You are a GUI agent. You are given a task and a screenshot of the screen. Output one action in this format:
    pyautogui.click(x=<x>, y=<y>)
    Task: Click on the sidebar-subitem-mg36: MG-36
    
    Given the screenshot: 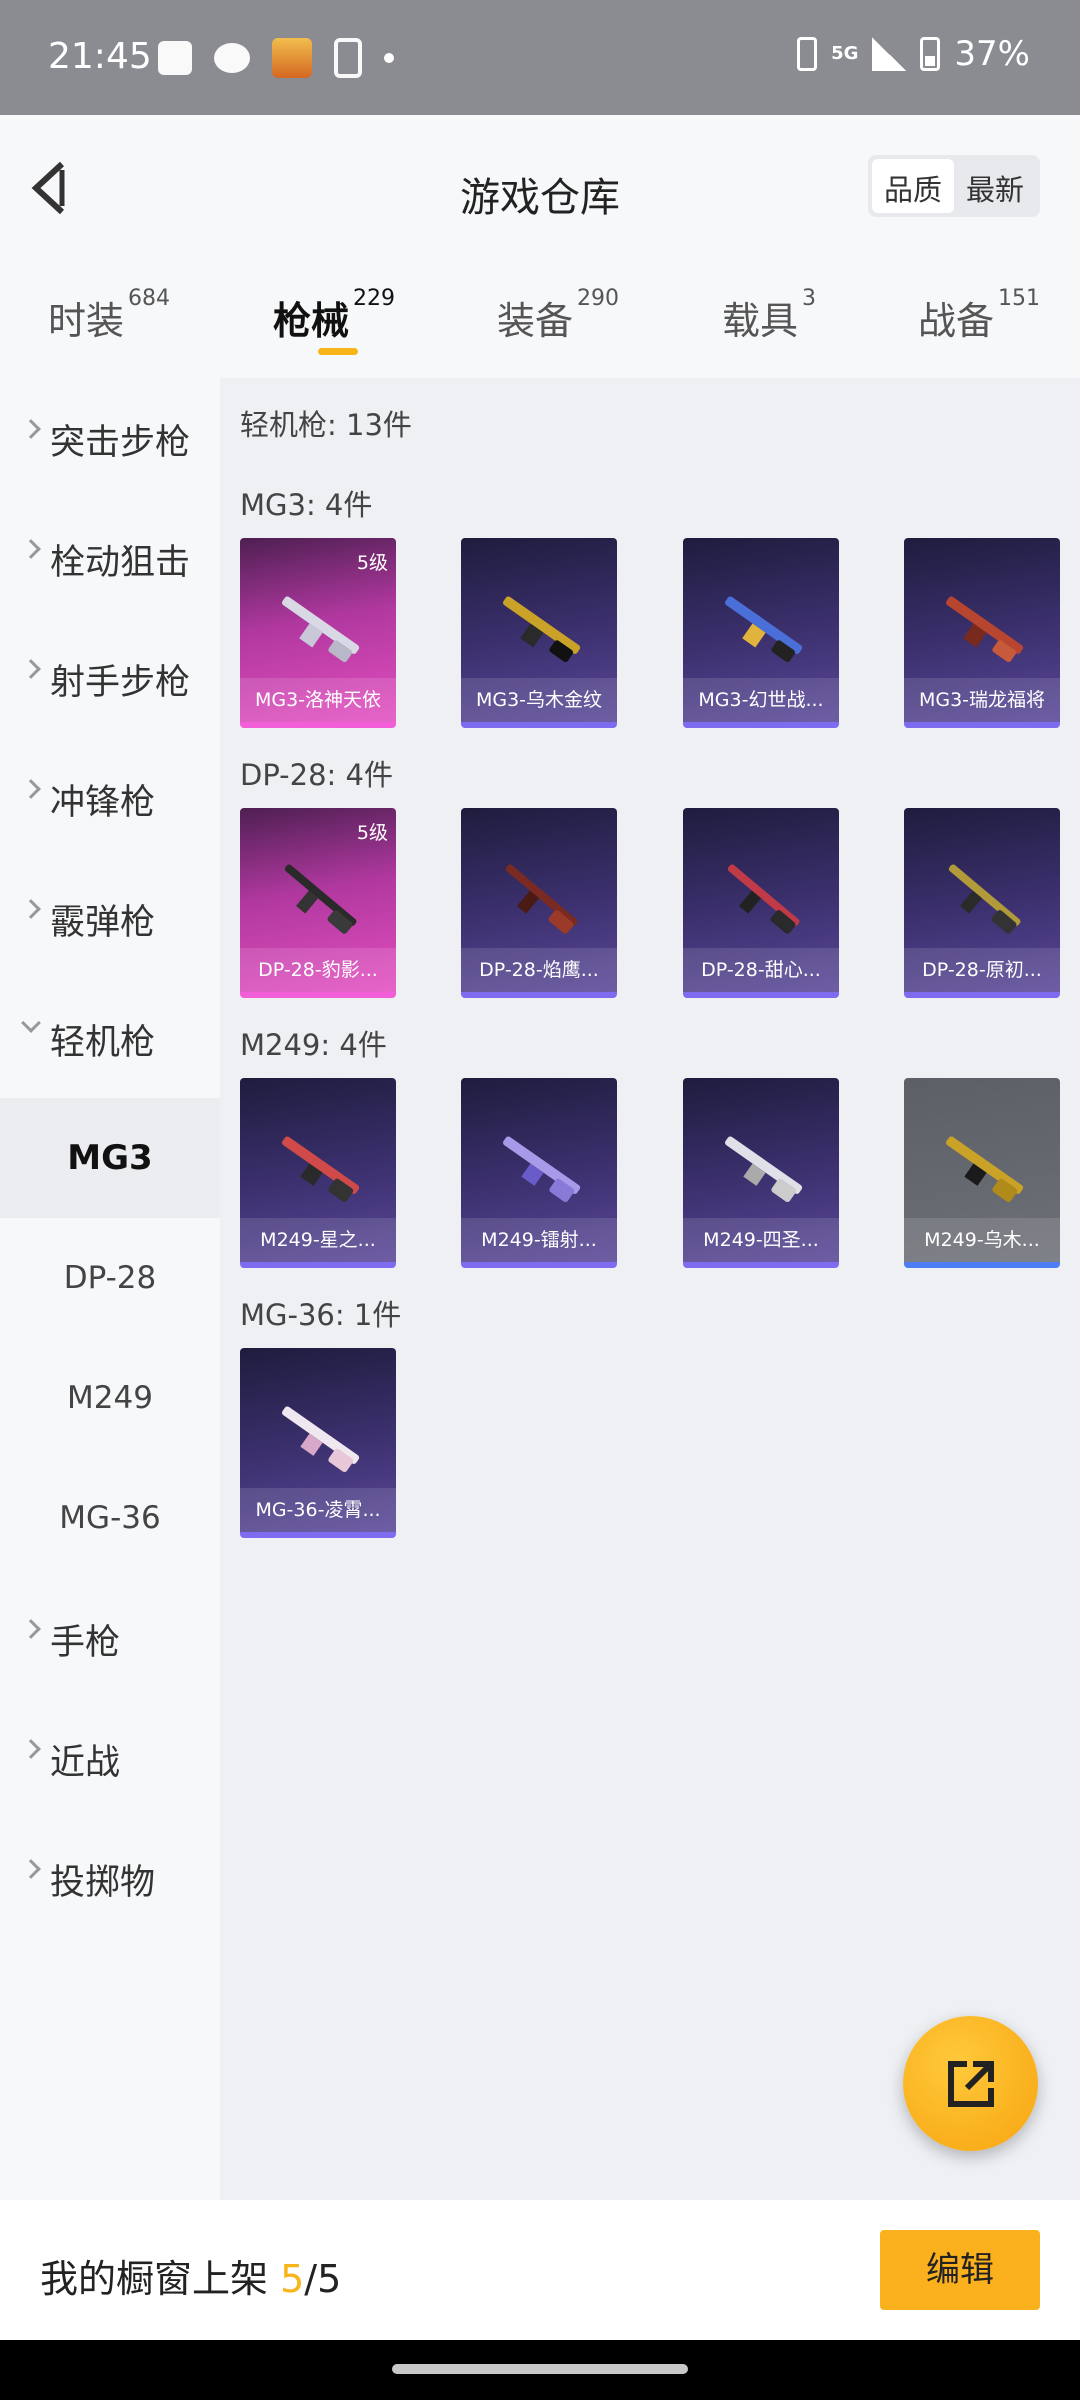 What is the action you would take?
    pyautogui.click(x=110, y=1518)
    